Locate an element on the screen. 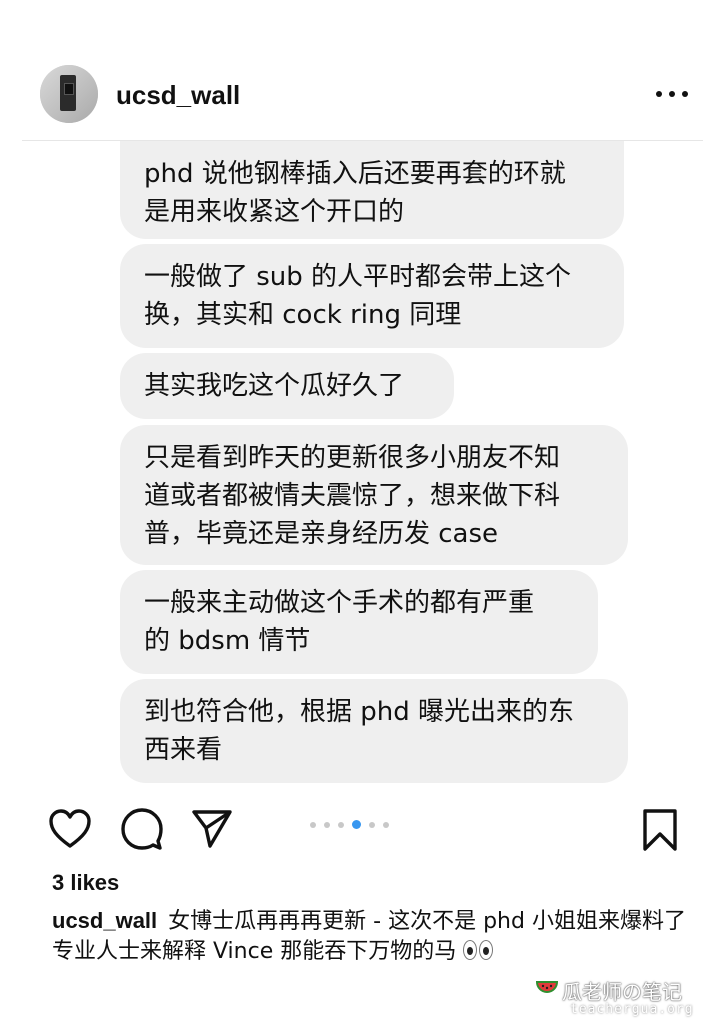  message-bubble: 到也符合他，根据 phd 曝光出来的东 西来看 is located at coordinates (374, 731).